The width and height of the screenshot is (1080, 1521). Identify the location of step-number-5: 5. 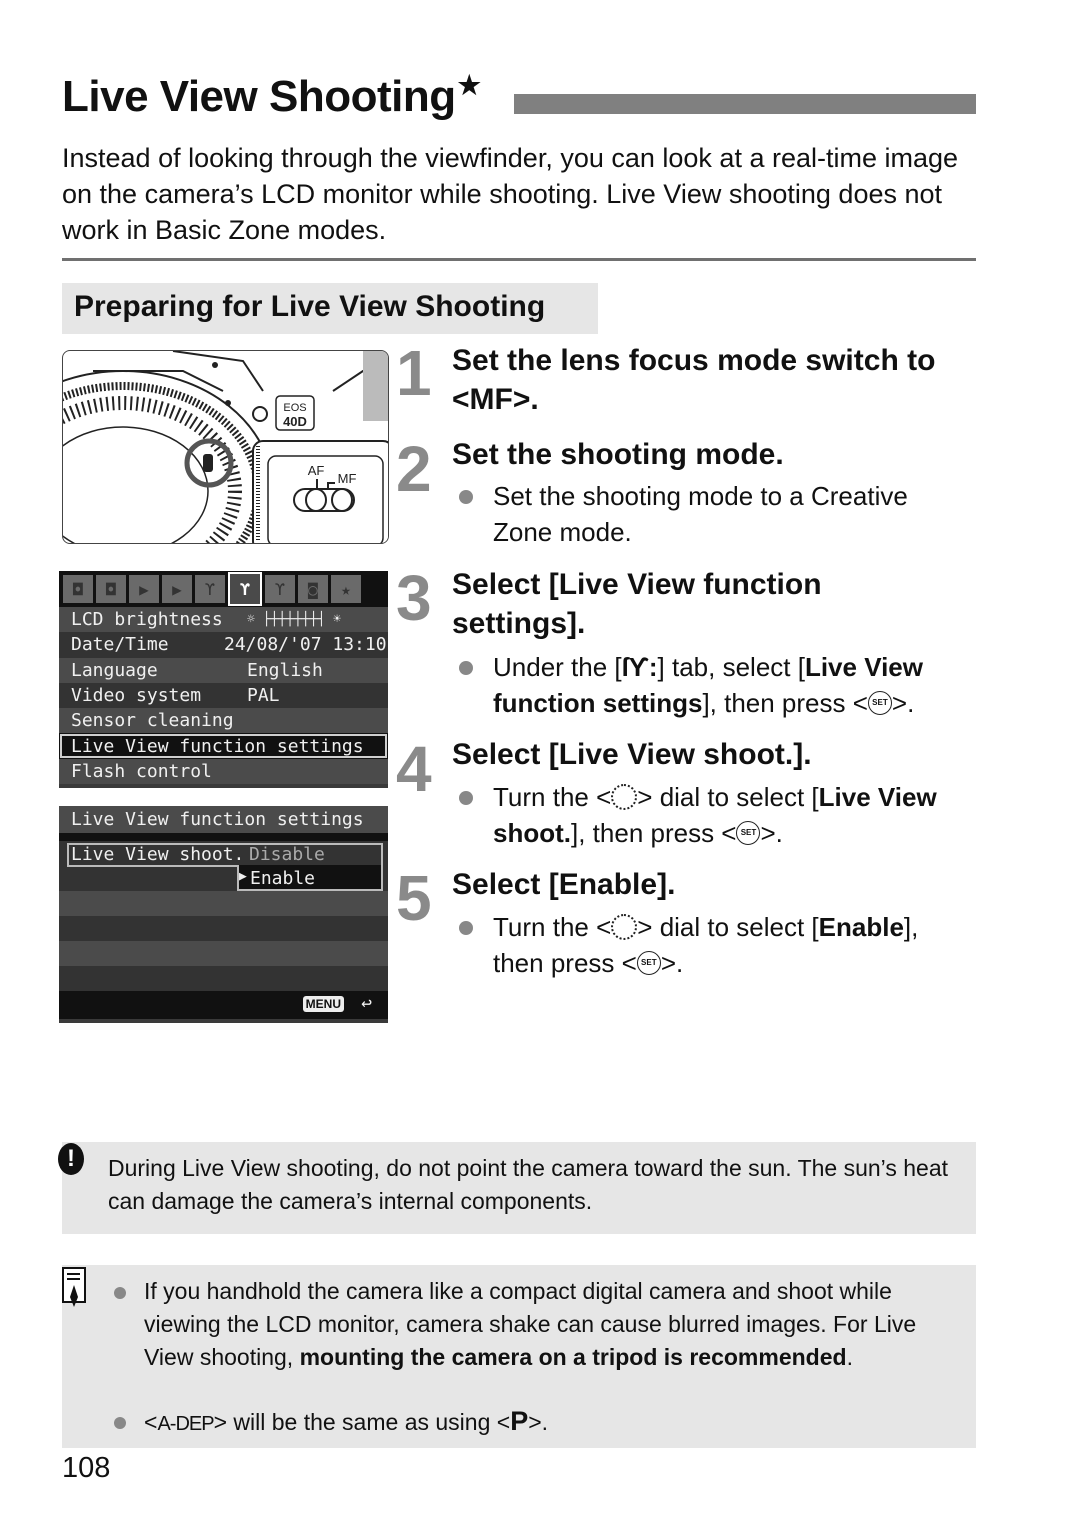
(414, 898).